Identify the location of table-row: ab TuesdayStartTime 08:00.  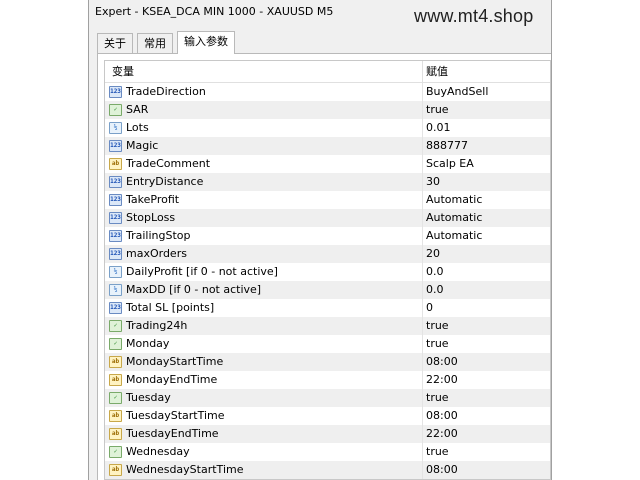
(327, 416).